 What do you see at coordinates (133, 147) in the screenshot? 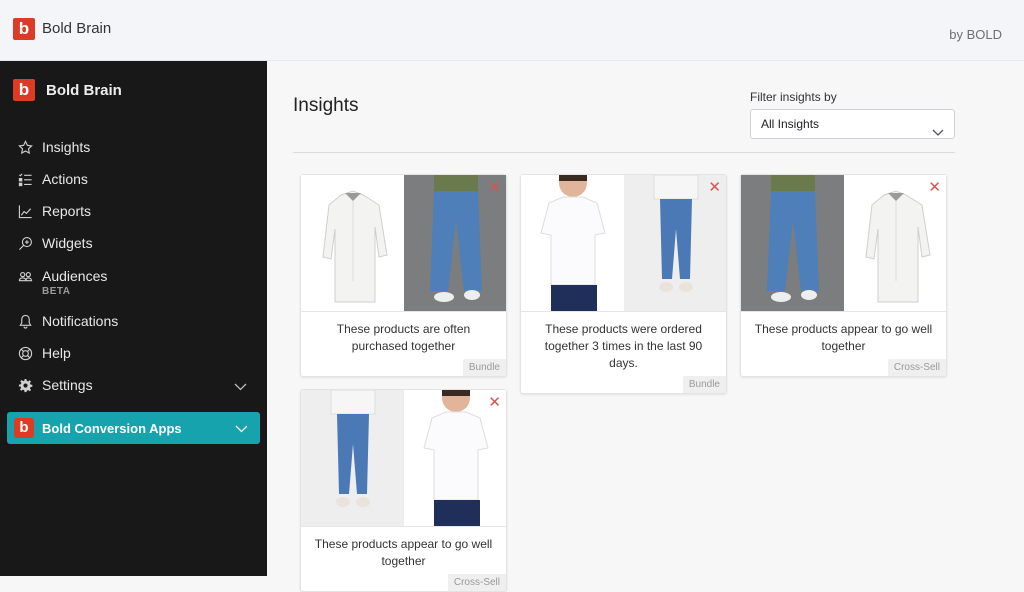
I see `sidebar-item-insights: Insights` at bounding box center [133, 147].